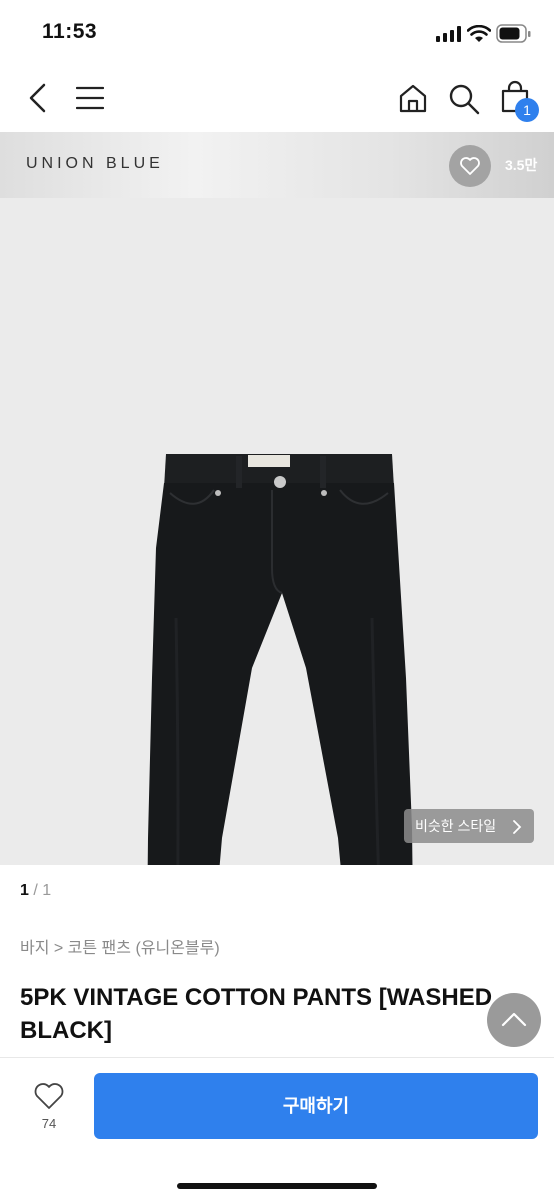 This screenshot has width=554, height=1201. Describe the element at coordinates (513, 33) in the screenshot. I see `battery-icon` at that location.